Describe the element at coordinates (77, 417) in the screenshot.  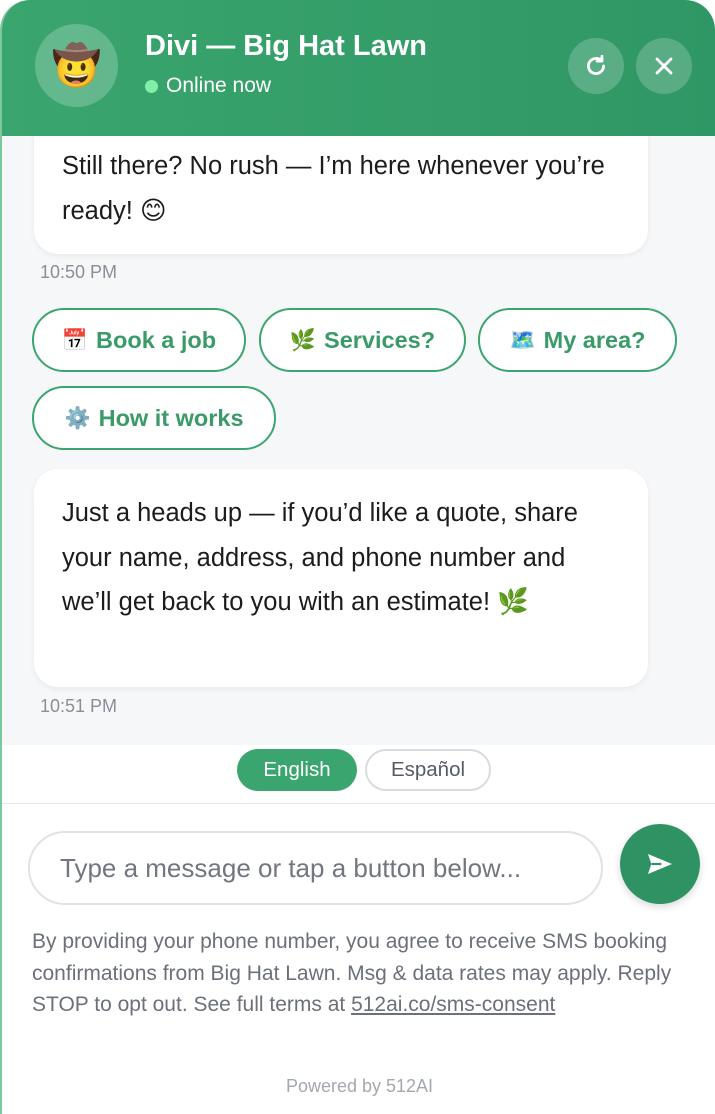
I see `gear-icon: ⚙️` at that location.